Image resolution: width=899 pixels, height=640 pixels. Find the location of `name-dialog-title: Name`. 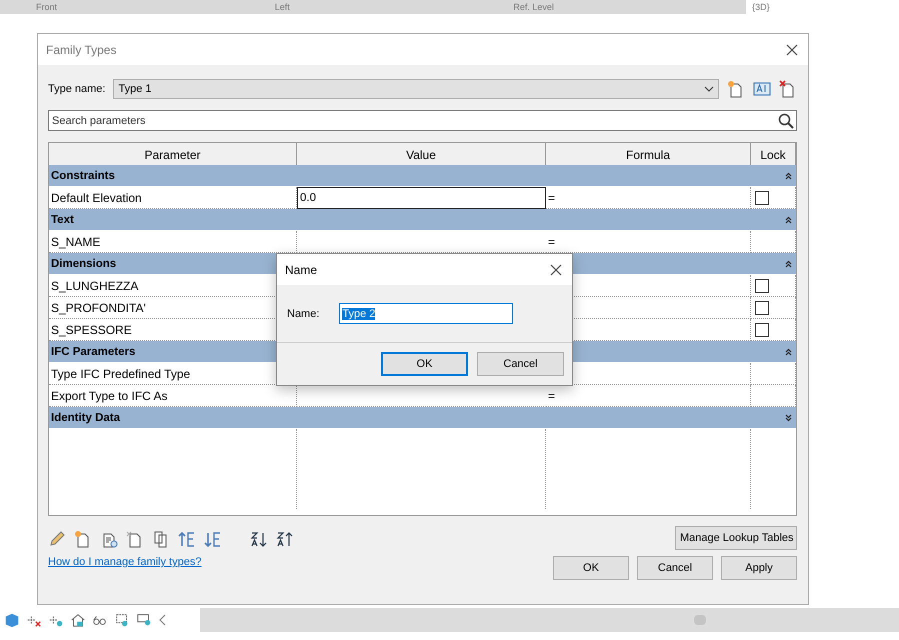

name-dialog-title: Name is located at coordinates (301, 269).